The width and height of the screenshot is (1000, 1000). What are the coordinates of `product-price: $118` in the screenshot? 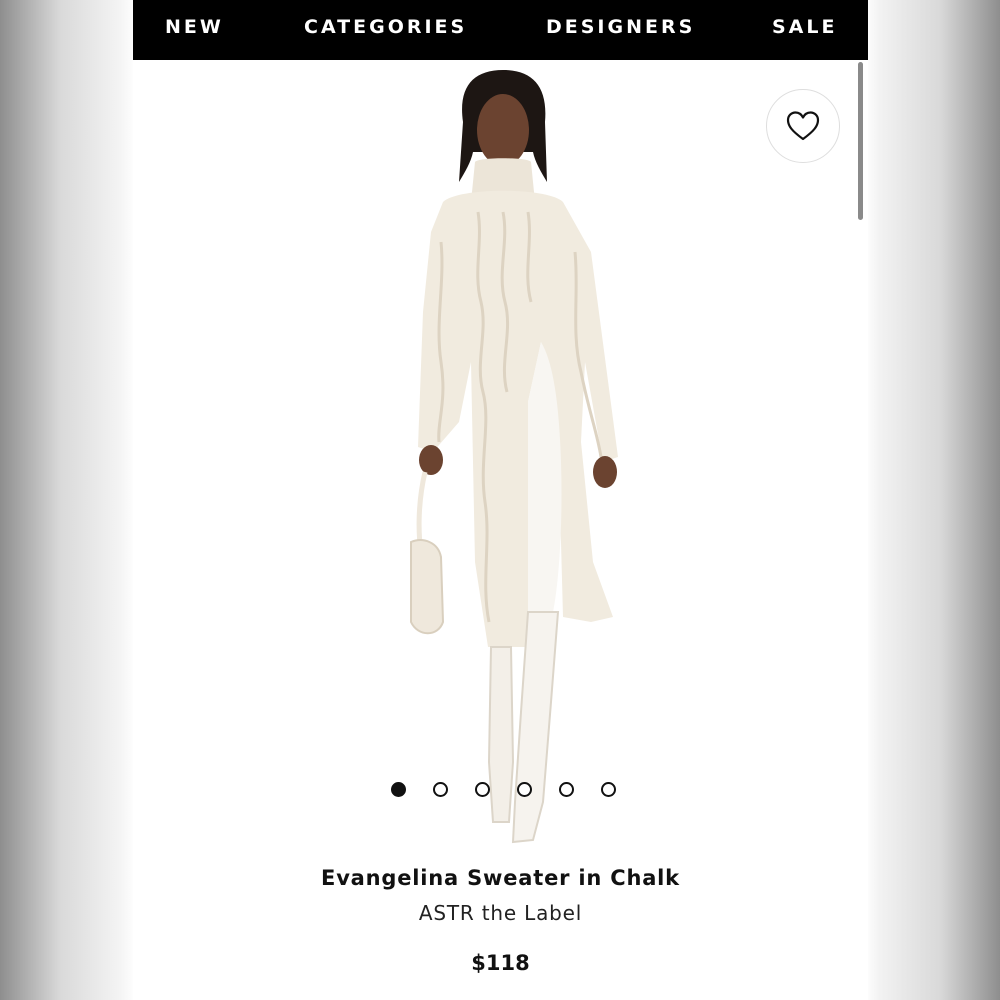 It's located at (500, 963).